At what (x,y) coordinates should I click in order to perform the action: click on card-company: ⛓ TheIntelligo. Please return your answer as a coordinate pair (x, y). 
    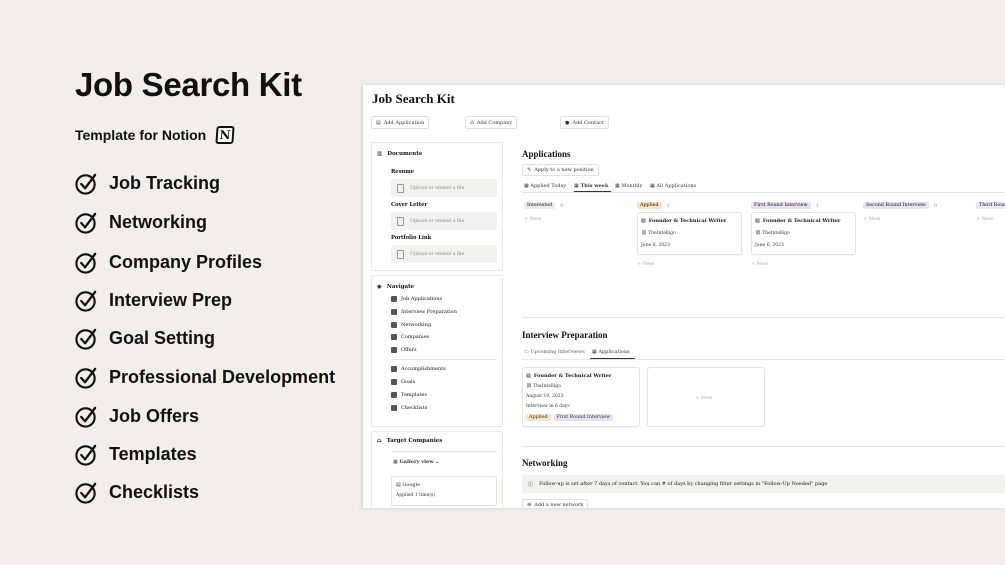
    Looking at the image, I should click on (772, 233).